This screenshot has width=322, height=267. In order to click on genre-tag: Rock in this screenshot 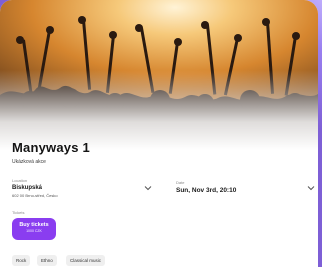, I will do `click(21, 260)`.